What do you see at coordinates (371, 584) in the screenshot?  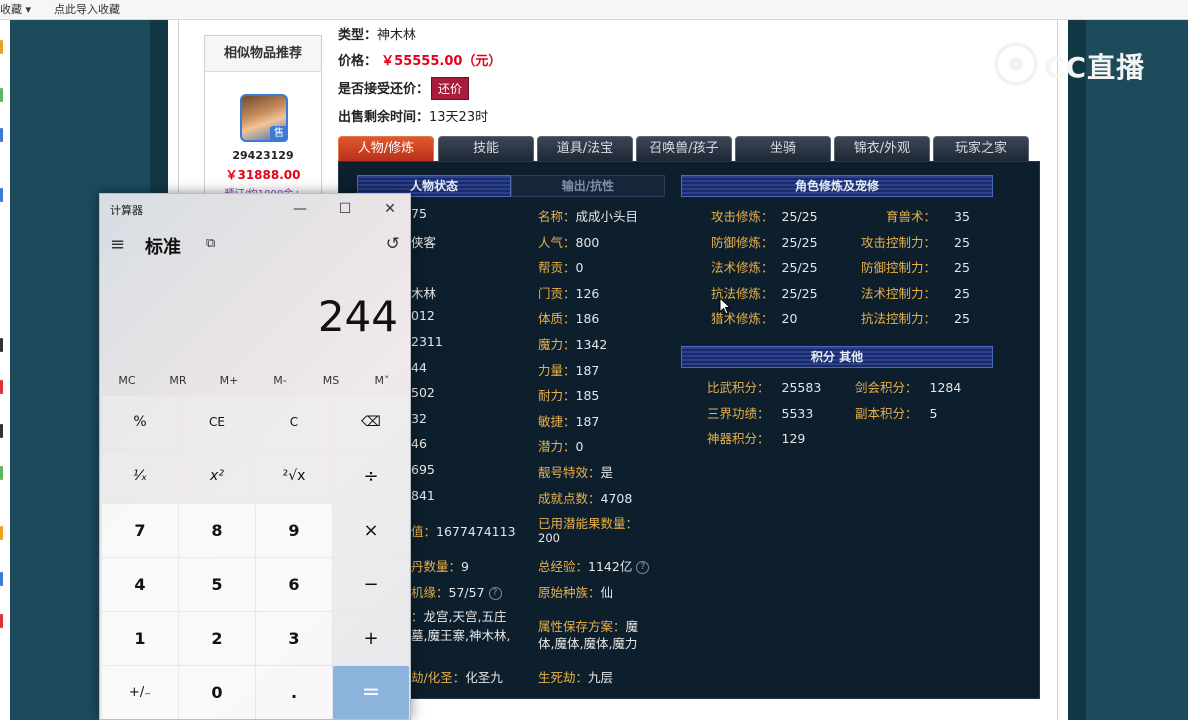 I see `subtract-button: −` at bounding box center [371, 584].